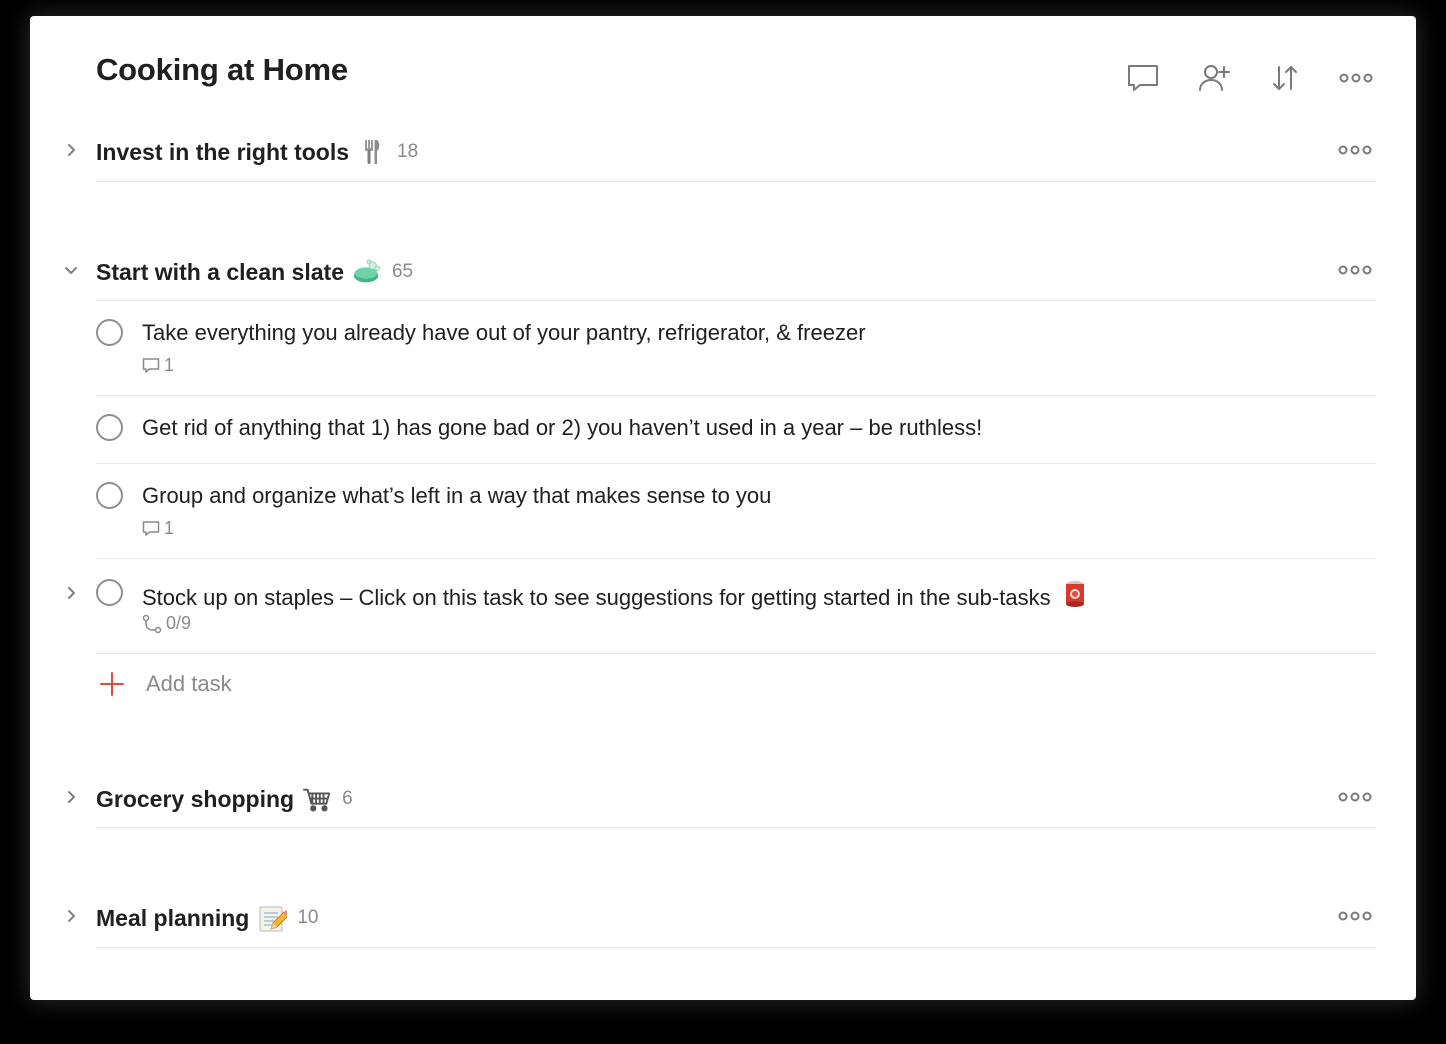 The width and height of the screenshot is (1446, 1044). Describe the element at coordinates (347, 798) in the screenshot. I see `section-count: 6` at that location.